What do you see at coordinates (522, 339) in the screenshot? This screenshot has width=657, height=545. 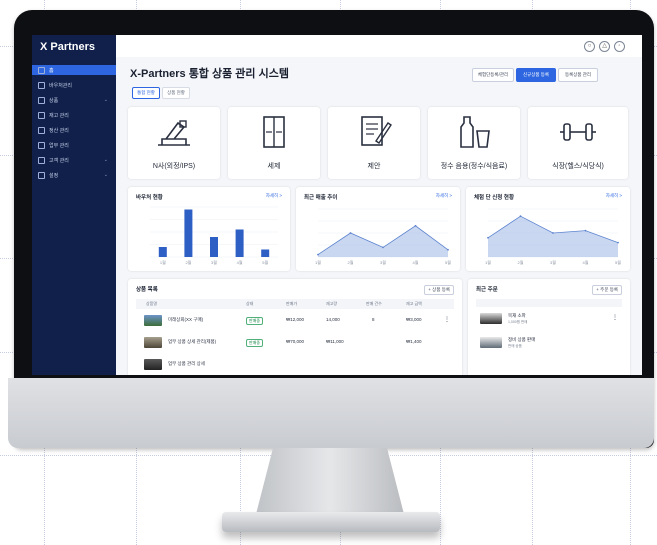 I see `order-name: 정비 상품 판매` at bounding box center [522, 339].